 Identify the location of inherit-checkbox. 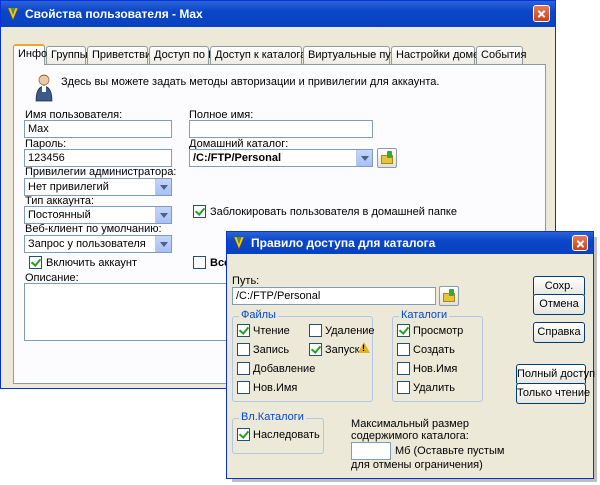
(243, 434).